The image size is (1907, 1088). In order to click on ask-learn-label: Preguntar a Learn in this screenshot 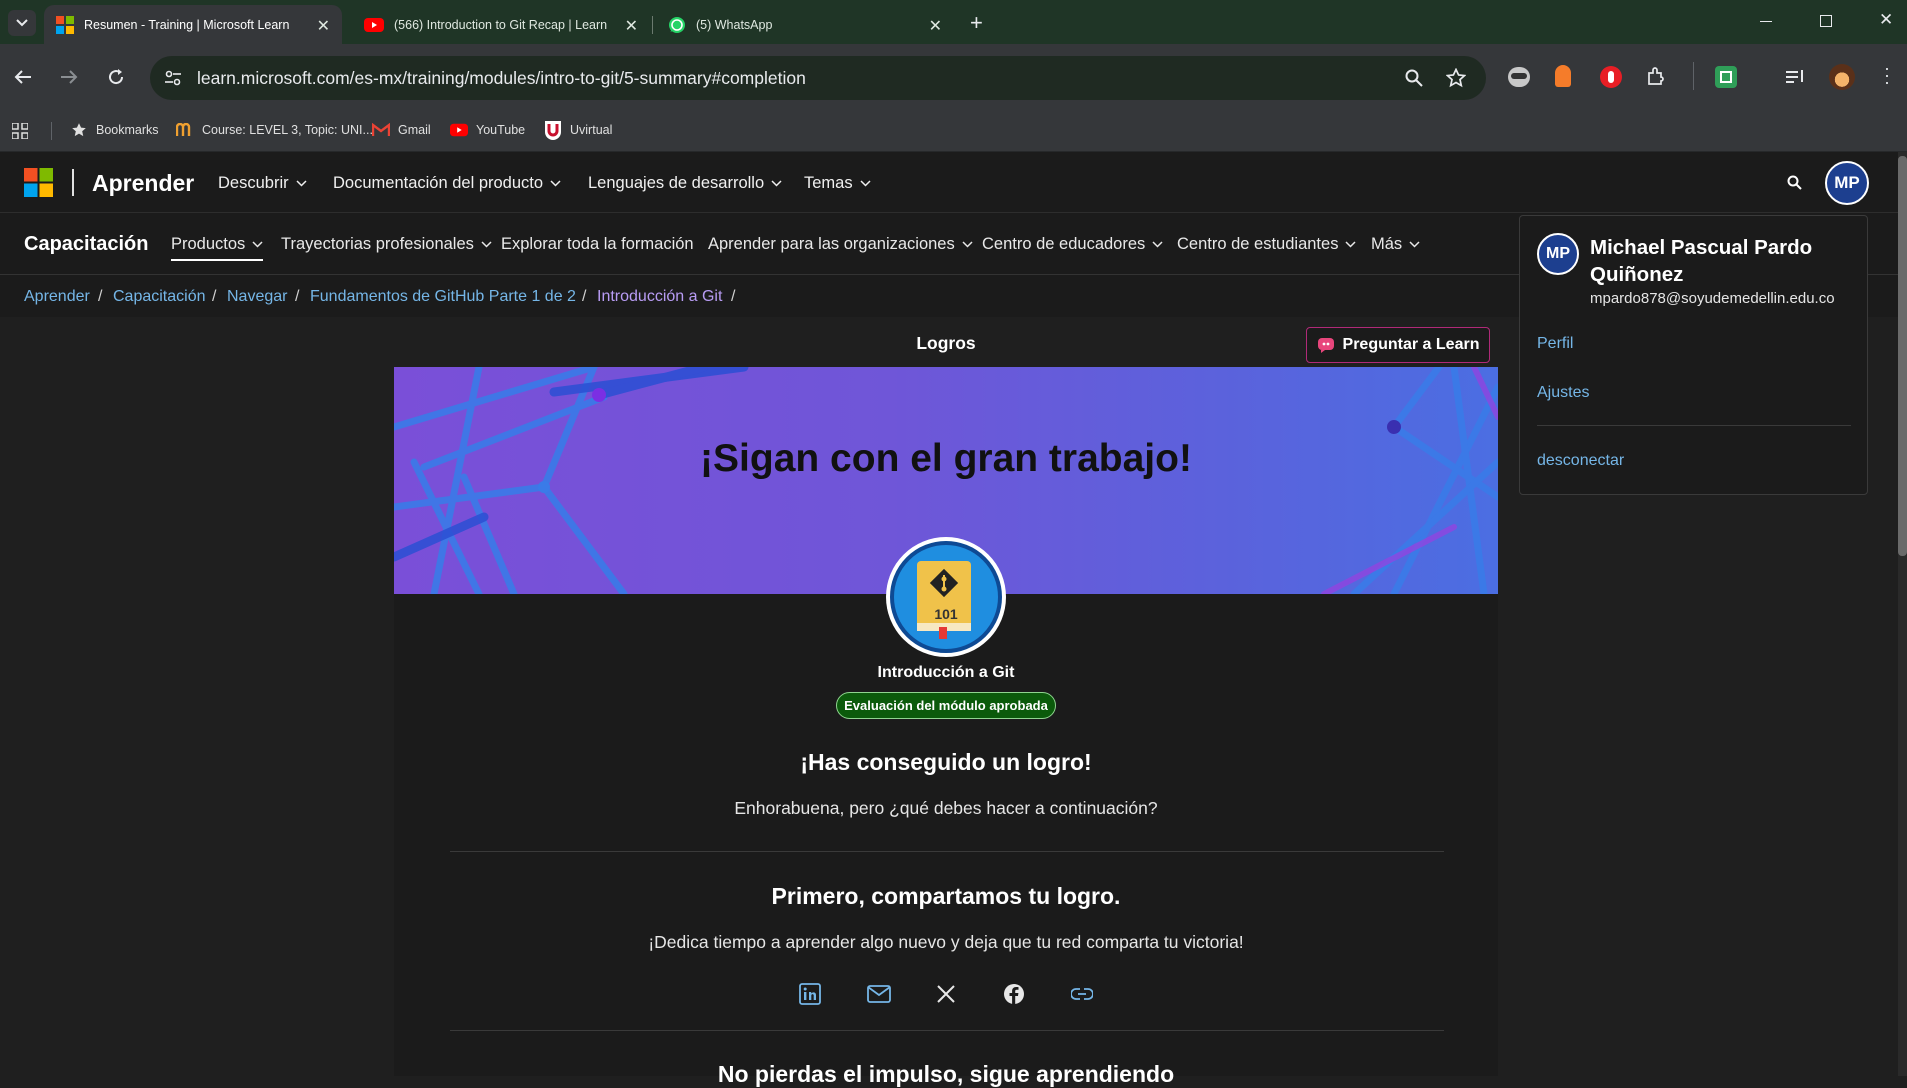, I will do `click(1411, 344)`.